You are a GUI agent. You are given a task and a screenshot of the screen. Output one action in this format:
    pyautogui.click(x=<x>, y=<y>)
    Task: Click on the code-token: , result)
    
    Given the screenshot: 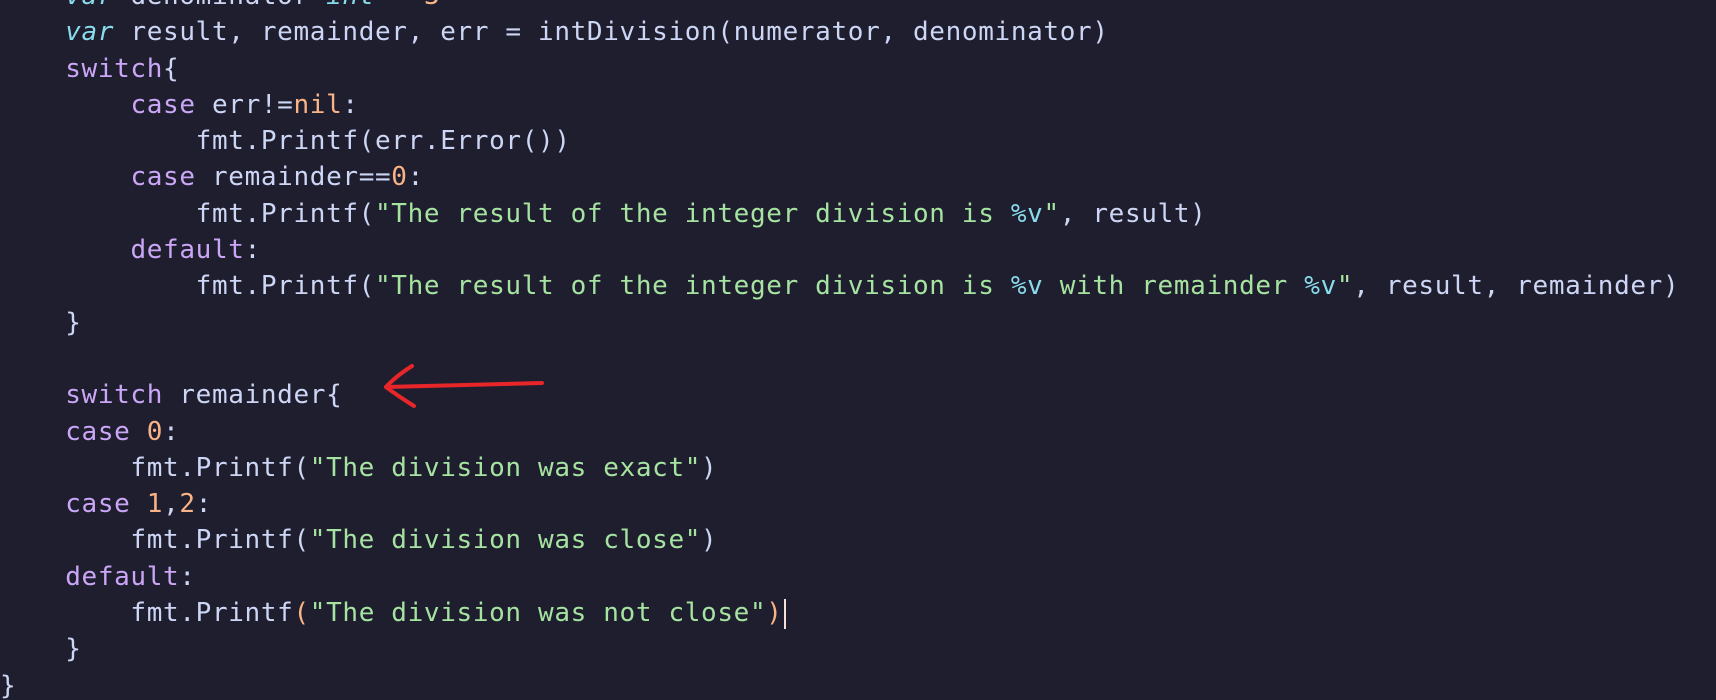 What is the action you would take?
    pyautogui.click(x=1133, y=213)
    